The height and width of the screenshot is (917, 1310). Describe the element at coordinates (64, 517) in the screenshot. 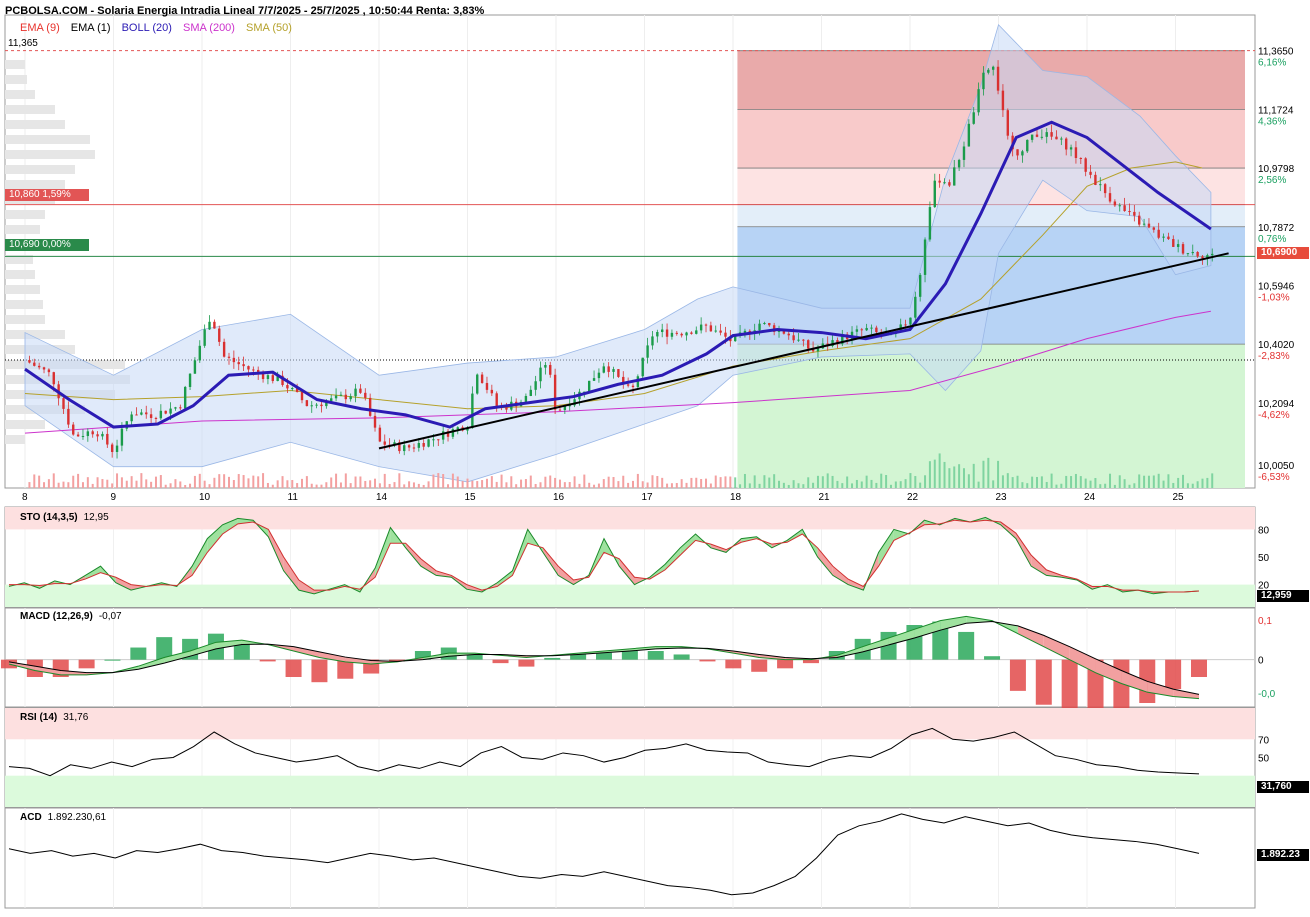

I see `sto-title: STO (14,3,5) 12,95` at that location.